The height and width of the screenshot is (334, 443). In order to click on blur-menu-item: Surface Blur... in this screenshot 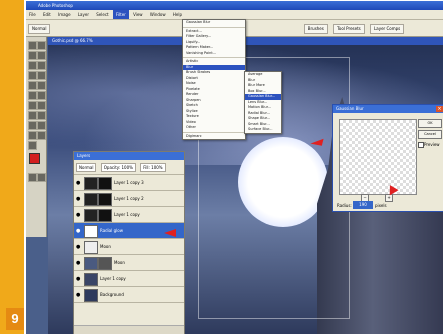, I will do `click(263, 130)`.